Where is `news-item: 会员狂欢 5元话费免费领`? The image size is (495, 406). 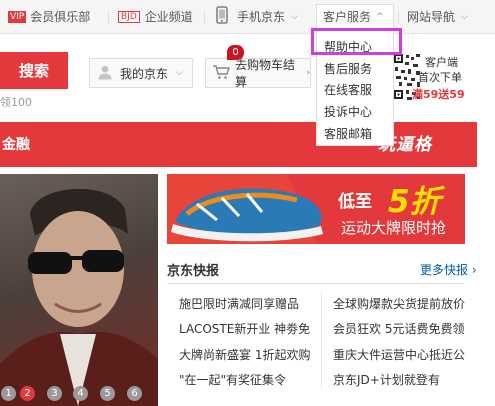
news-item: 会员狂欢 5元话费免费领 is located at coordinates (398, 328).